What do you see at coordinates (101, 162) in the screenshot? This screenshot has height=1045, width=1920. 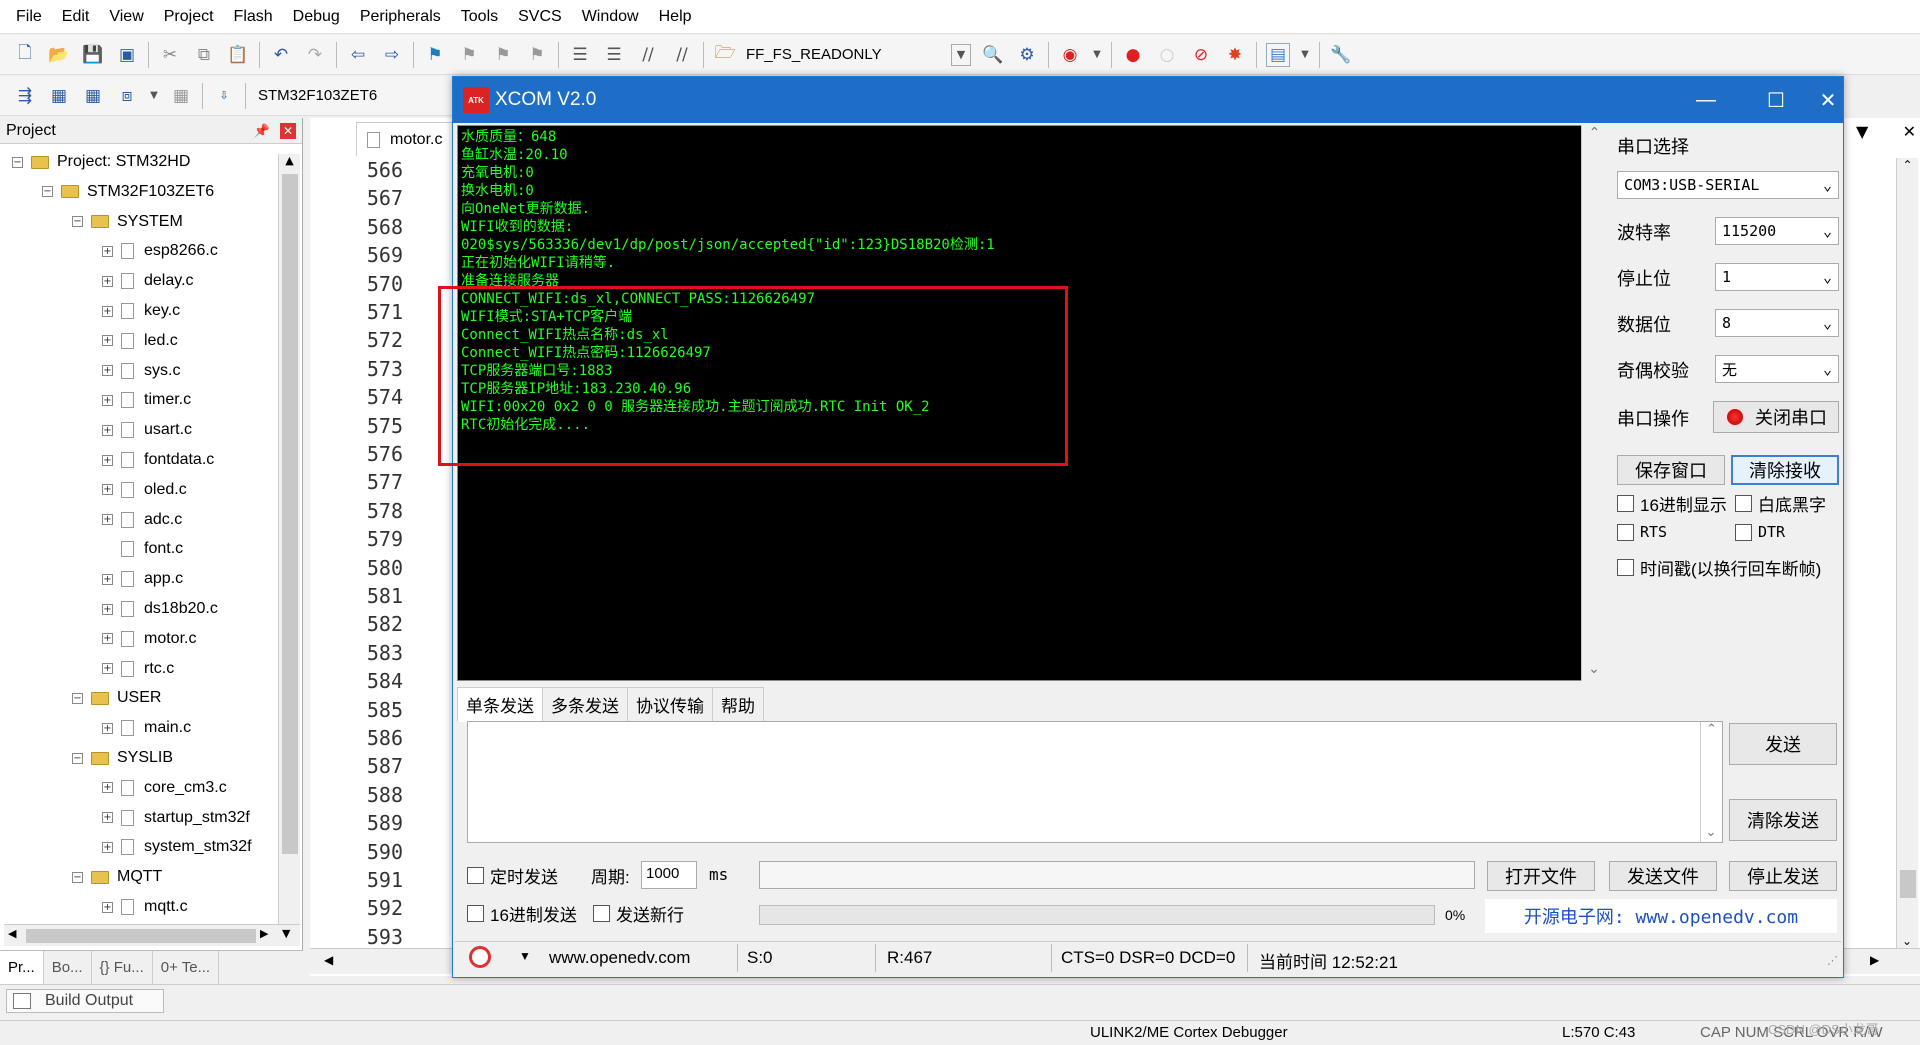 I see `tree-project-root: − Project: STM32HD` at bounding box center [101, 162].